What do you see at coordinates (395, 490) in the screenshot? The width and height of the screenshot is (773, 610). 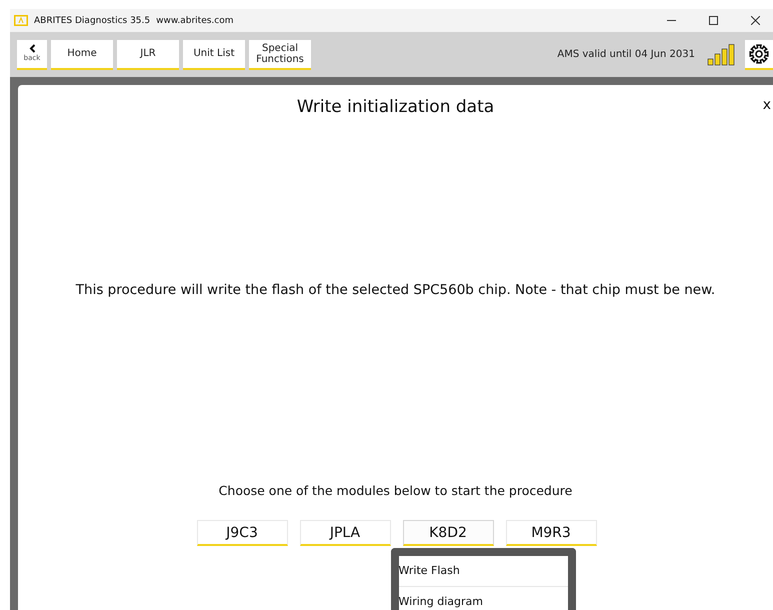 I see `module-prompt: Choose one of the modules below to start the procedure` at bounding box center [395, 490].